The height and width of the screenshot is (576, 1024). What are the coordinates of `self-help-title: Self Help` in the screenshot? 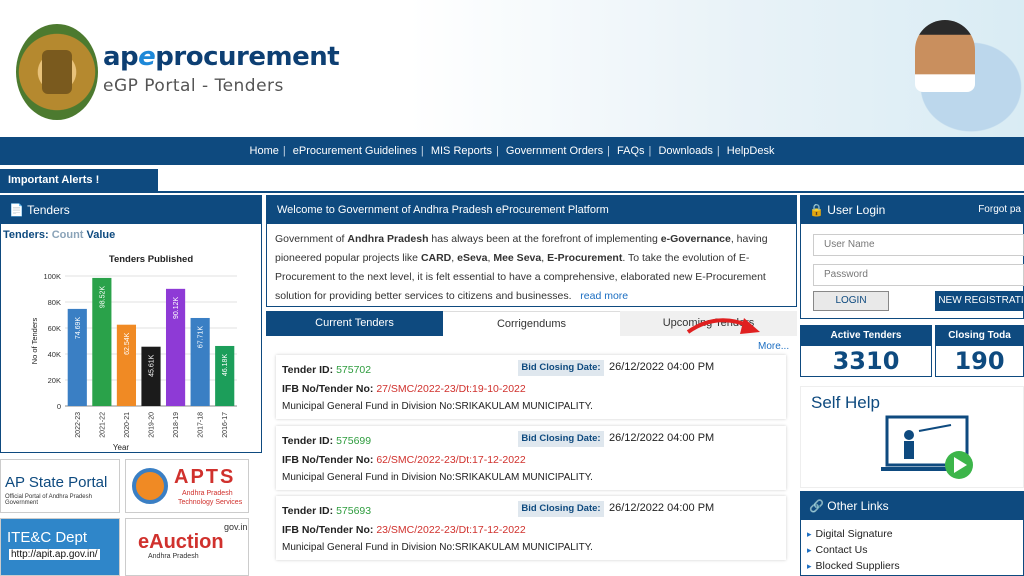 It's located at (845, 402).